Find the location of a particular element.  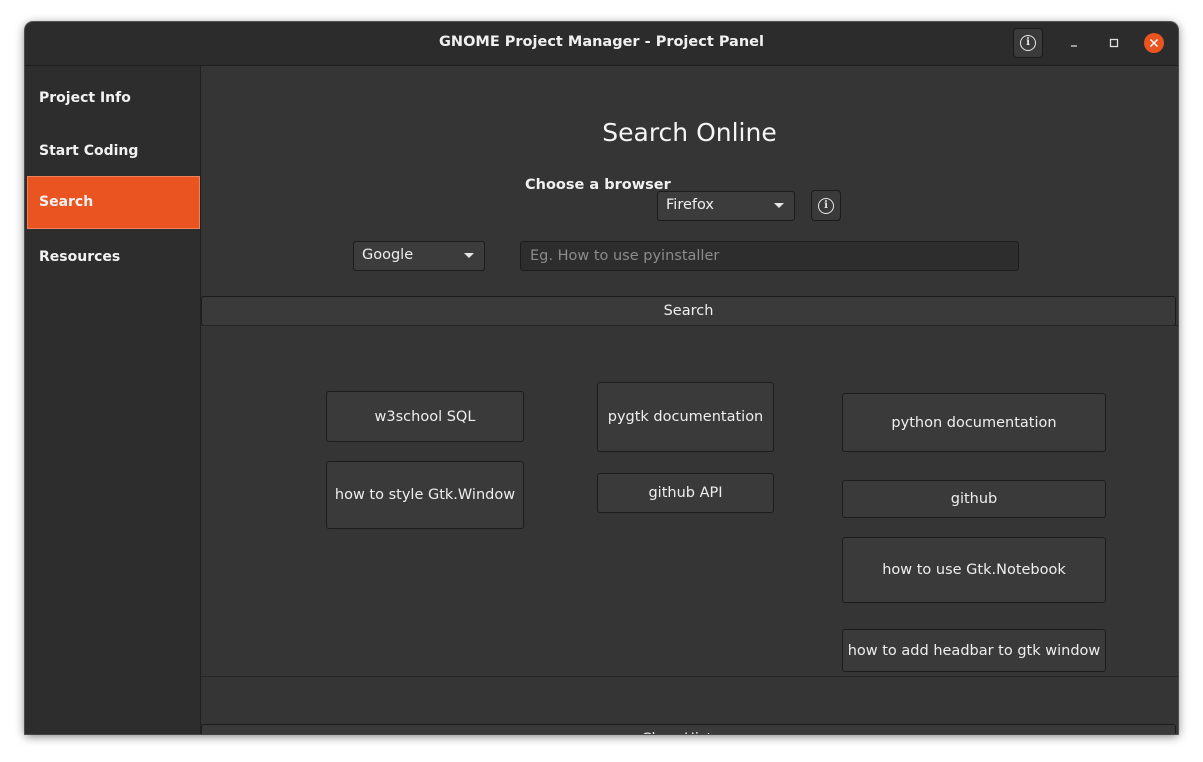

maximize-button is located at coordinates (1114, 43).